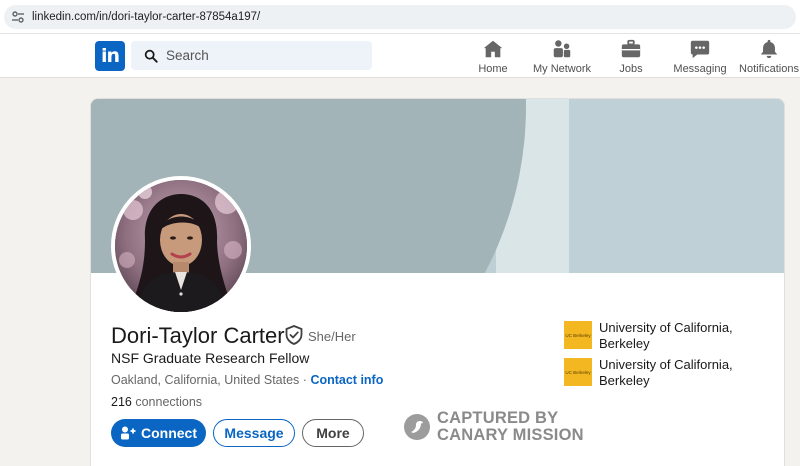 The image size is (800, 466). What do you see at coordinates (151, 56) in the screenshot?
I see `search-icon` at bounding box center [151, 56].